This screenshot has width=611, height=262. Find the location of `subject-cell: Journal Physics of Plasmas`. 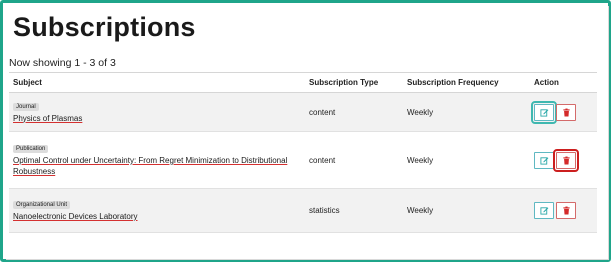

subject-cell: Journal Physics of Plasmas is located at coordinates (157, 112).